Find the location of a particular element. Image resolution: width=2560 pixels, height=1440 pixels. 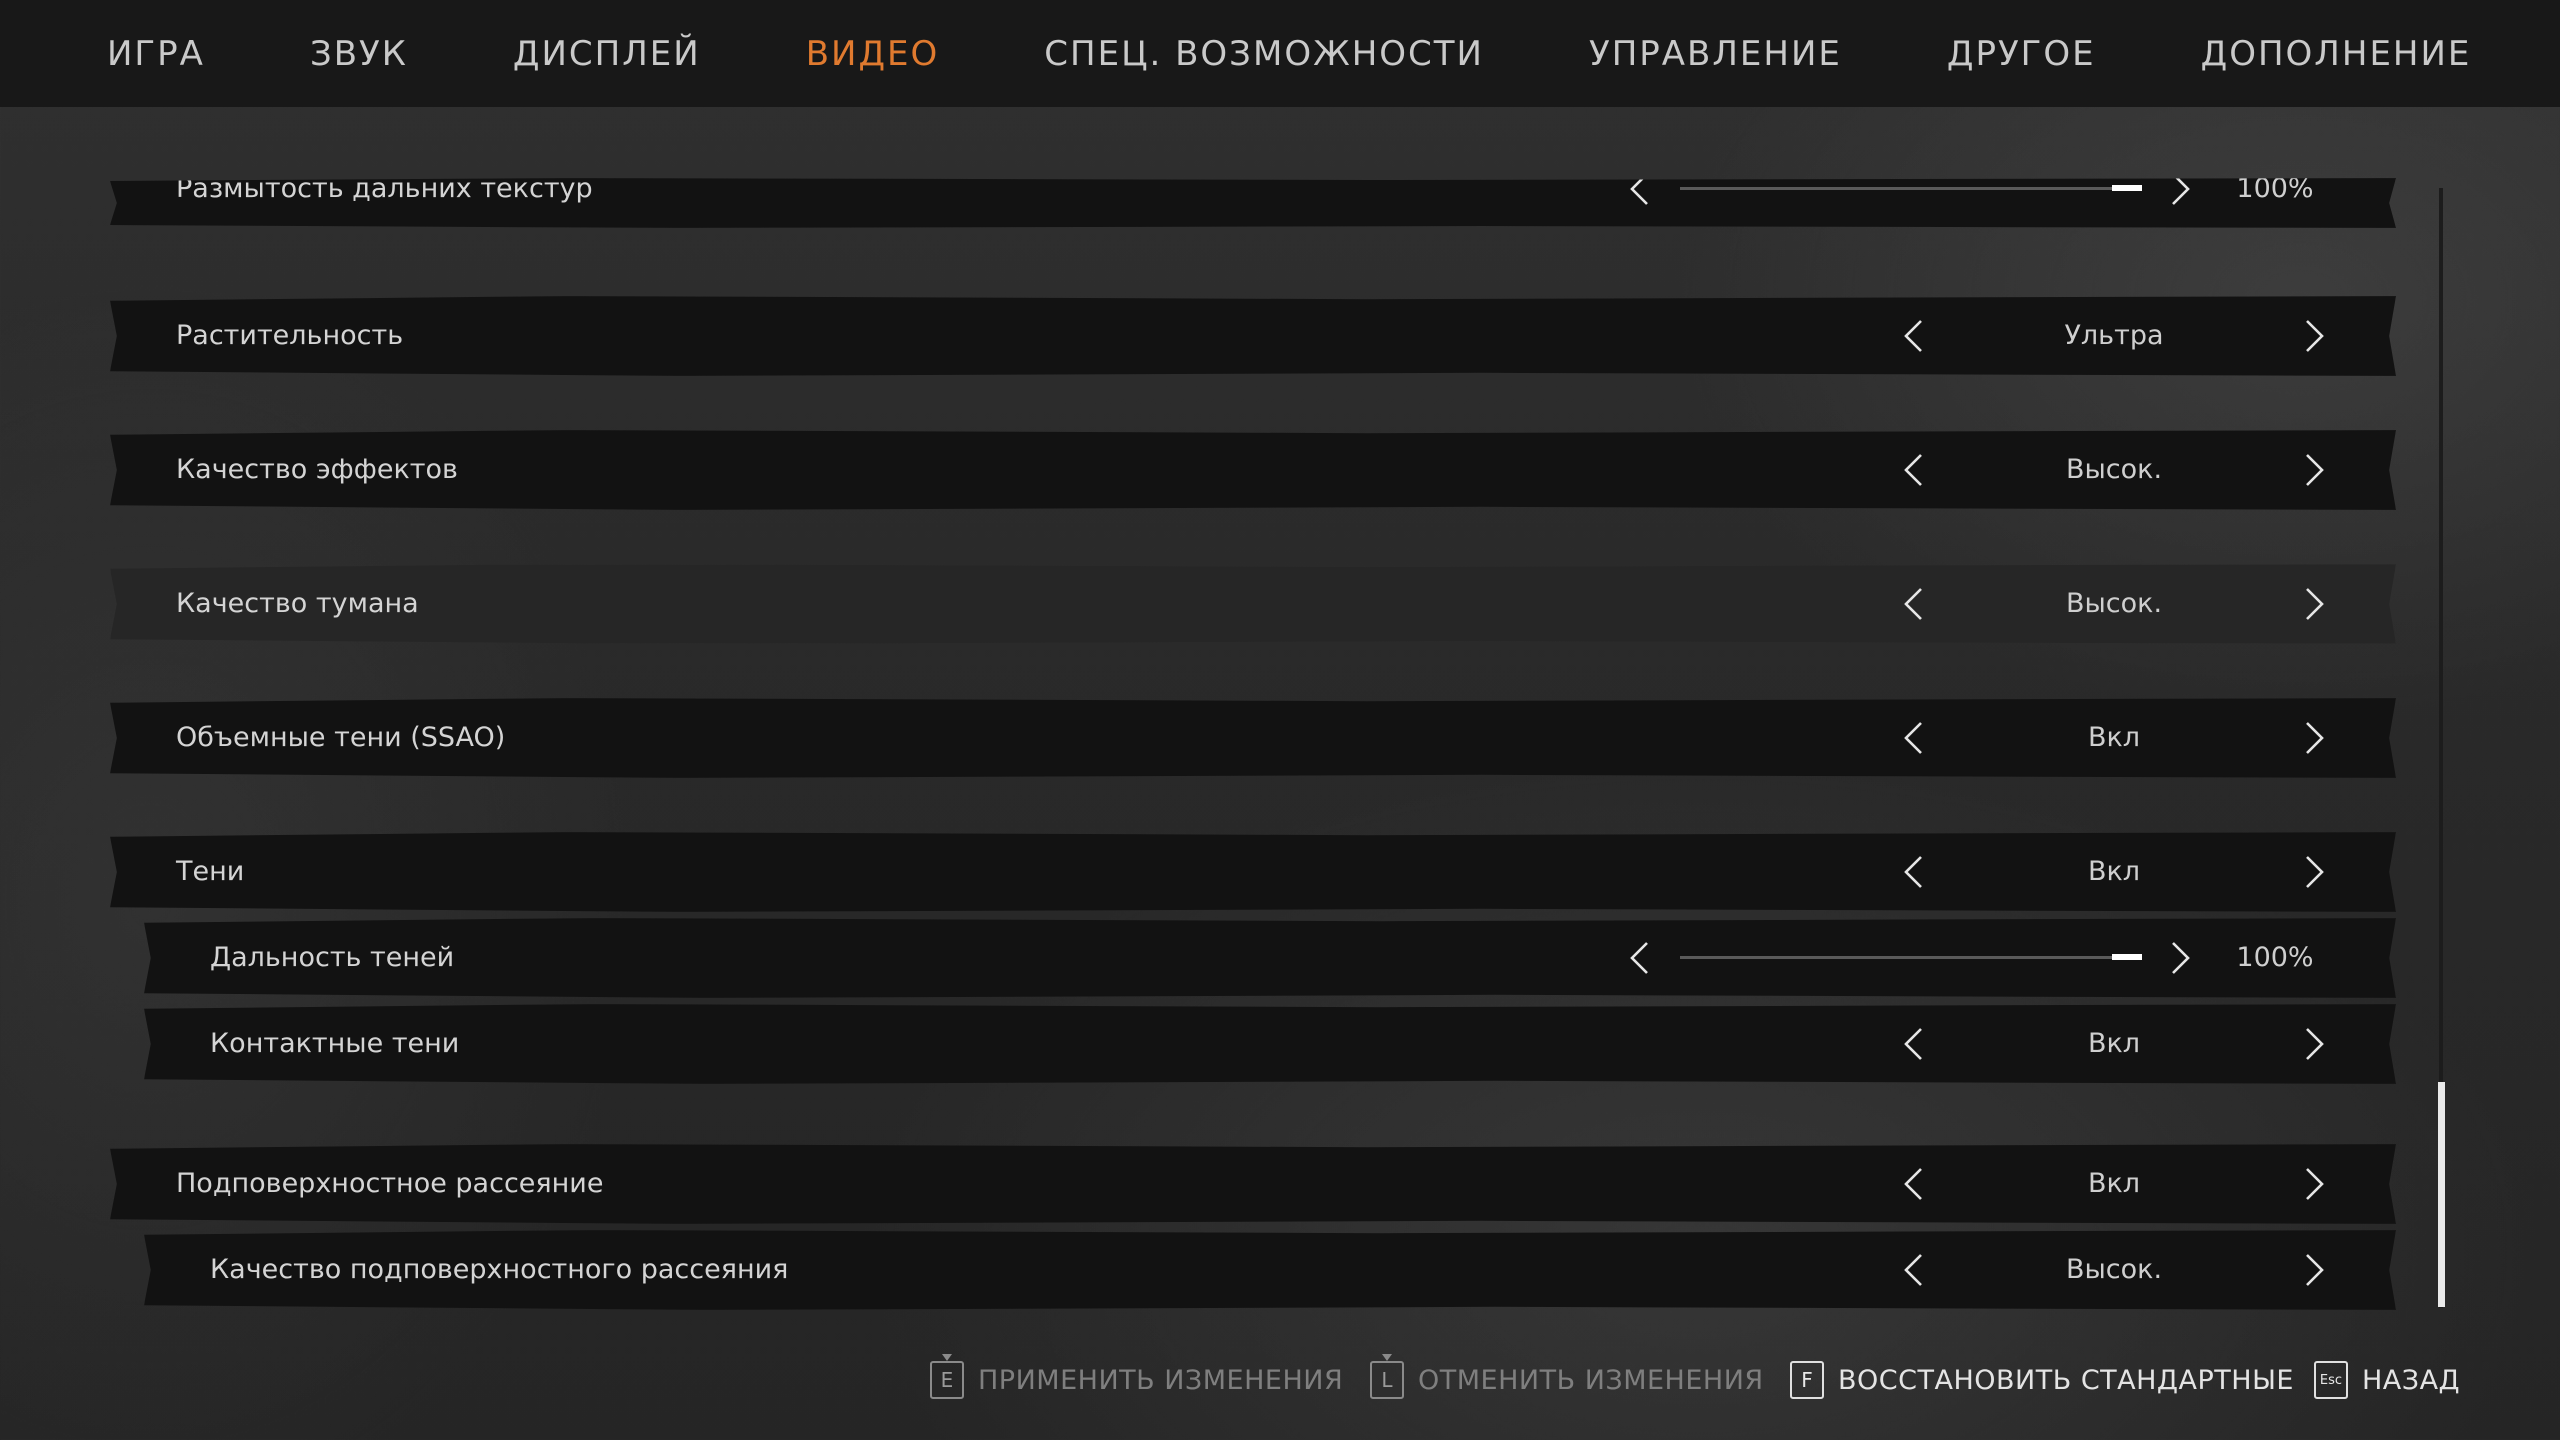

cancel-changes-button: L ОТМЕНИТЬ ИЗМЕНЕНИЯ is located at coordinates (1567, 1380).